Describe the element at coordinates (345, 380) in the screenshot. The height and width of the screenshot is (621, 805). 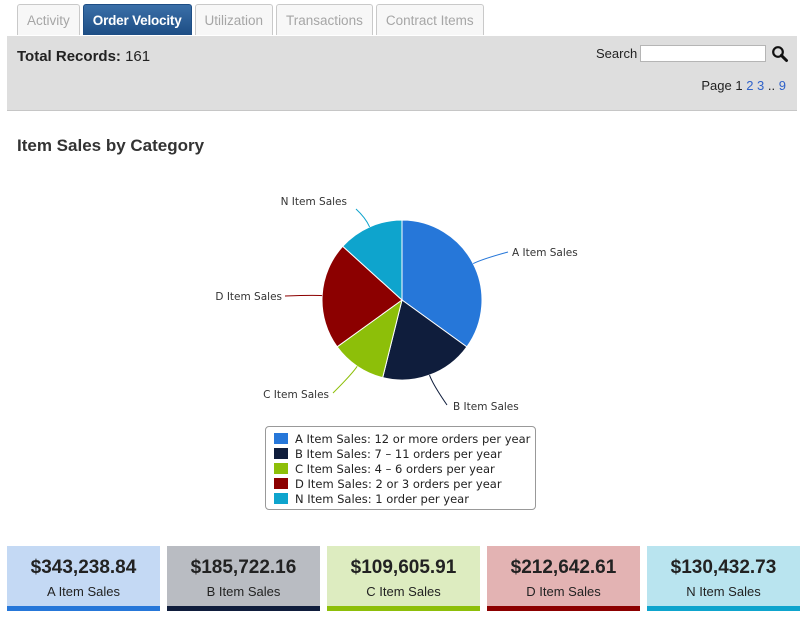
I see `pie-connector-c` at that location.